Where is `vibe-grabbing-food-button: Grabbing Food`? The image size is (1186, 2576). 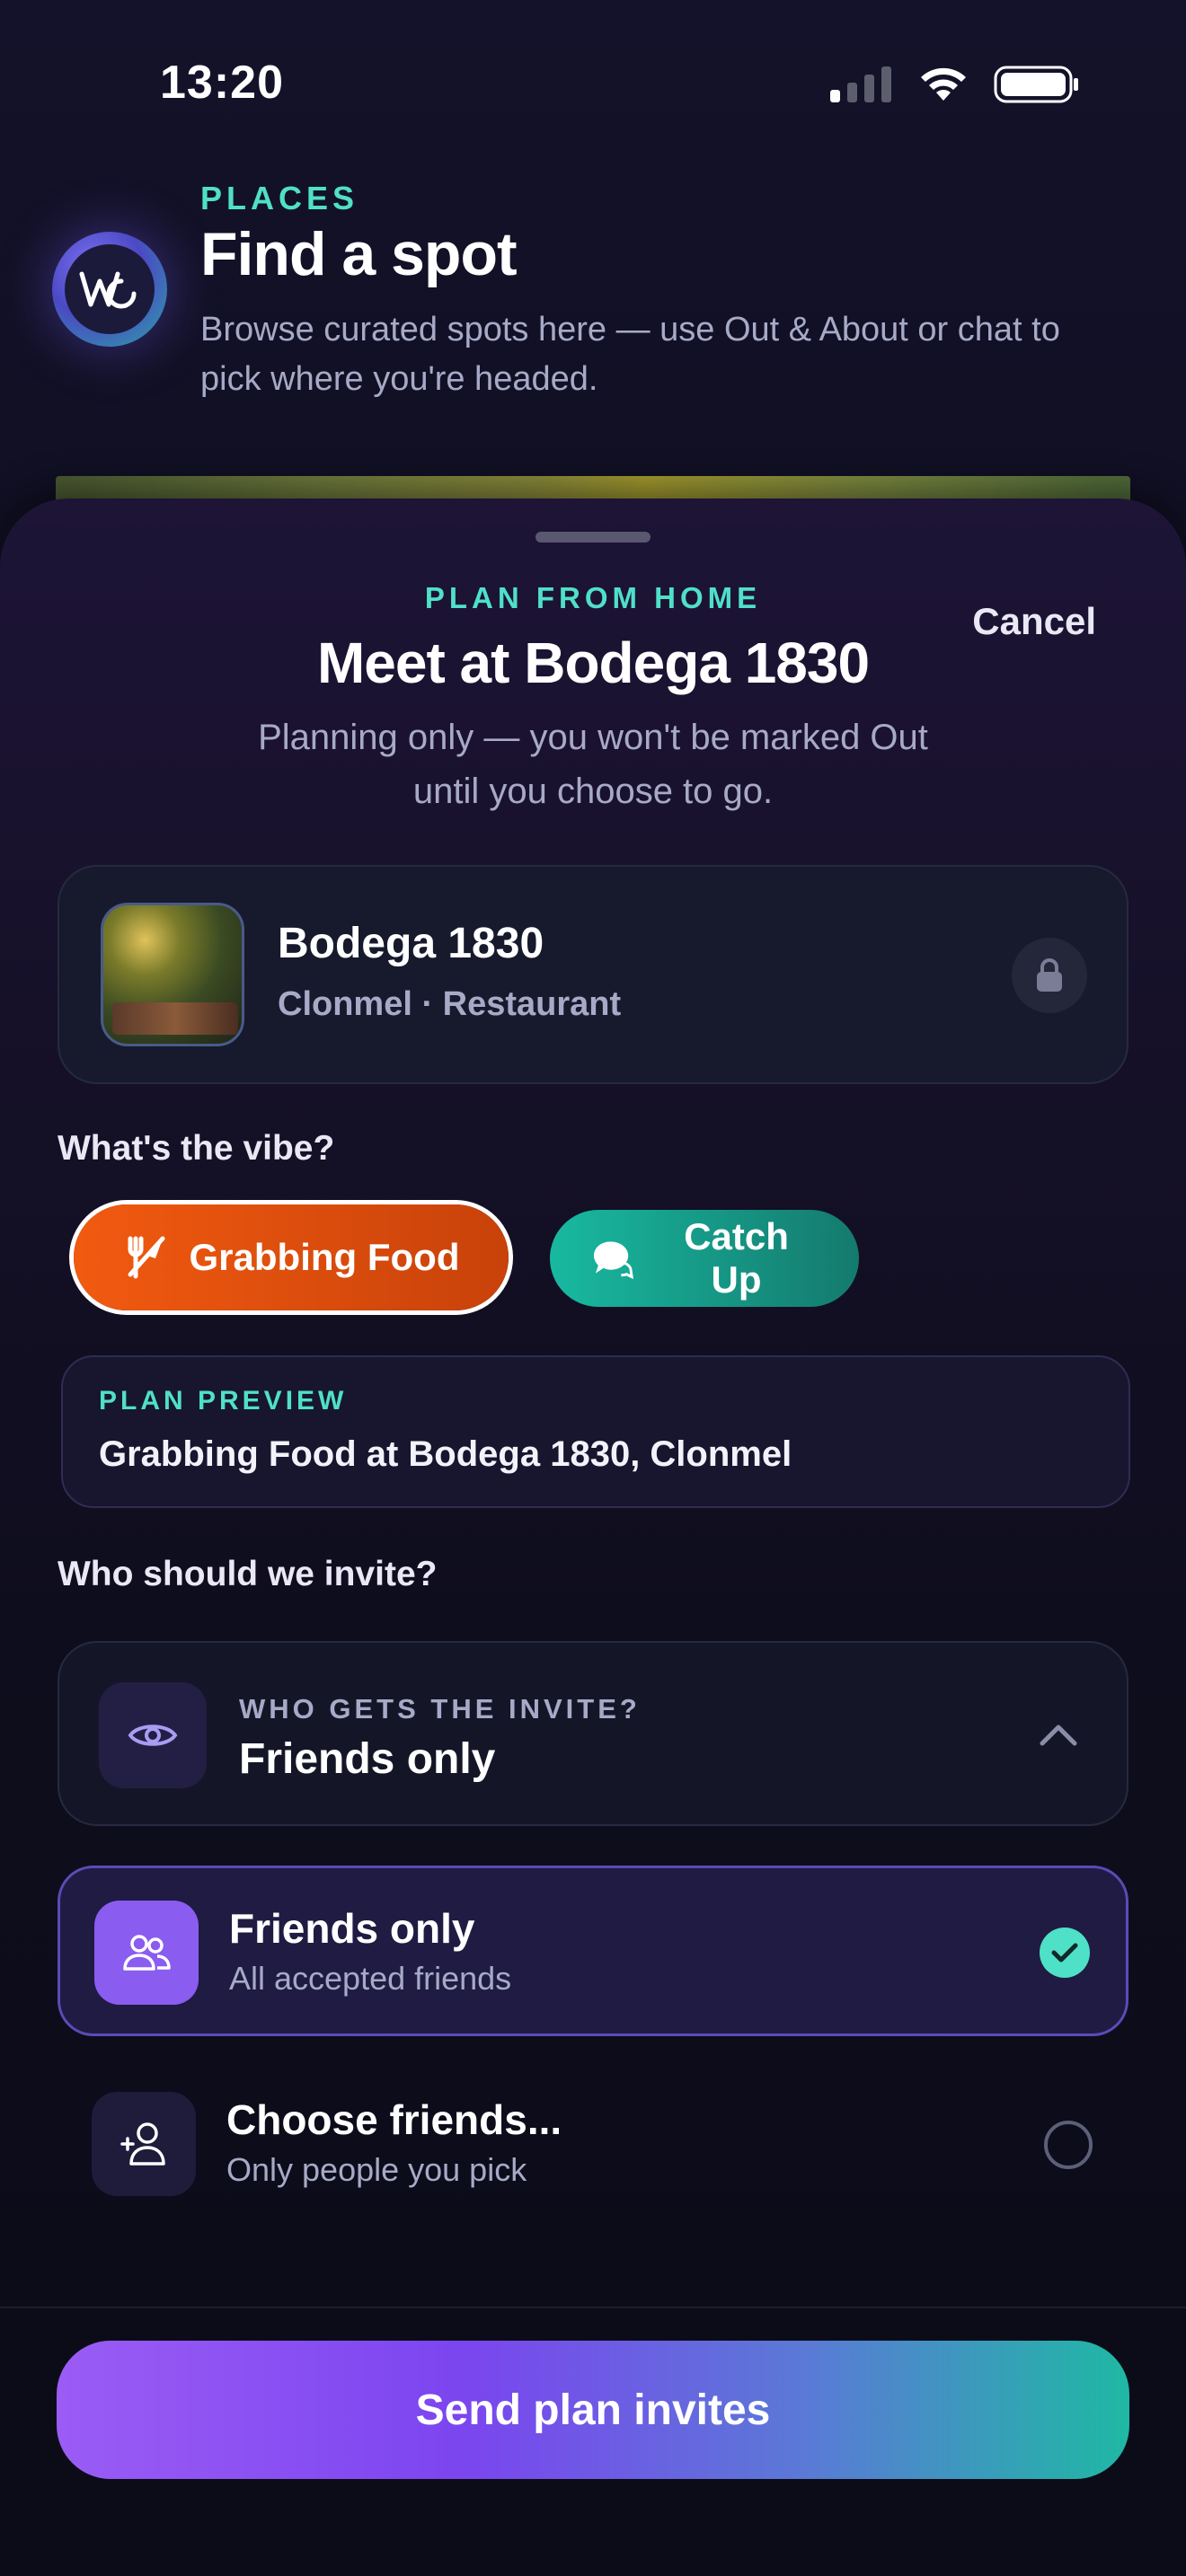 vibe-grabbing-food-button: Grabbing Food is located at coordinates (291, 1257).